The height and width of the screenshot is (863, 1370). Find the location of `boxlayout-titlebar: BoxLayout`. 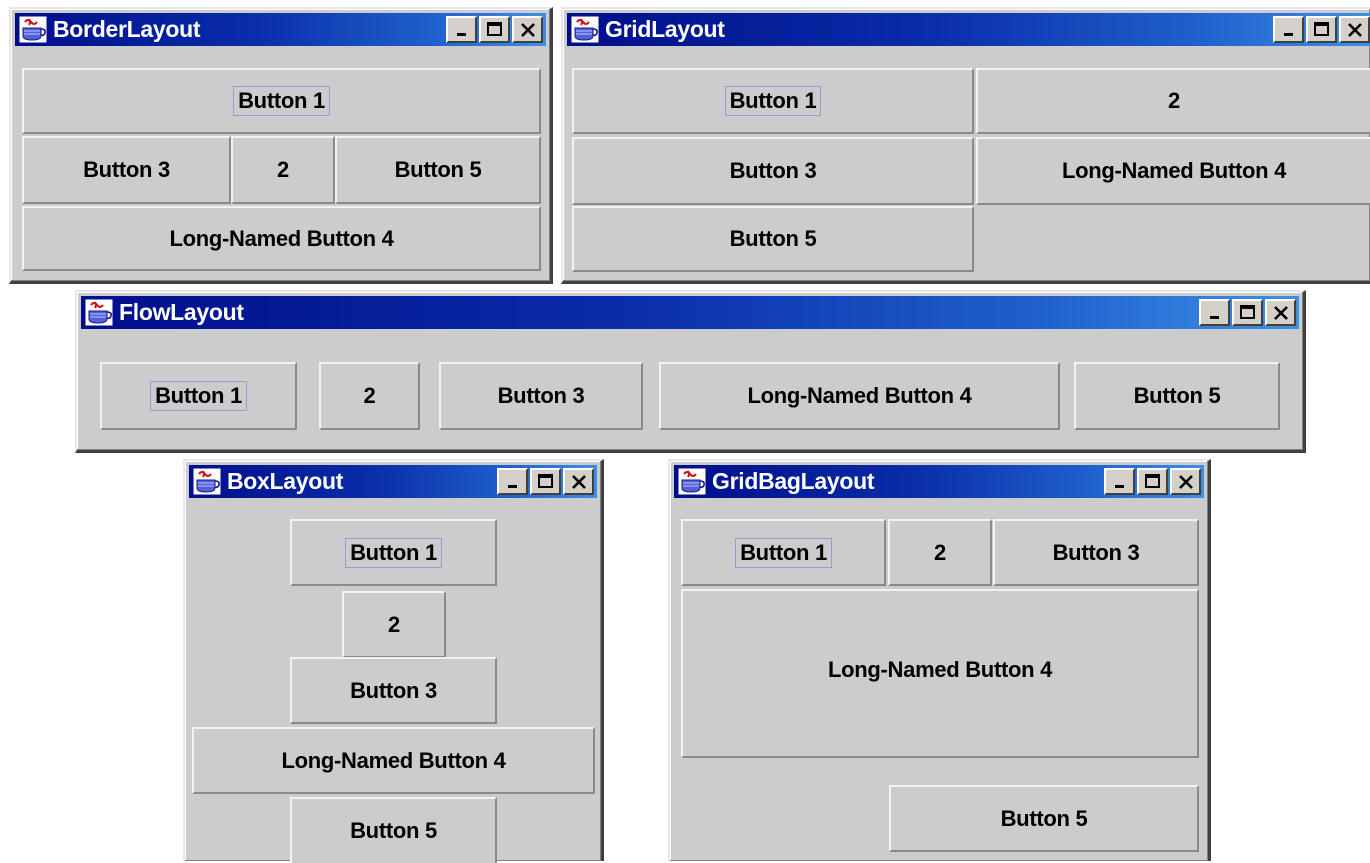

boxlayout-titlebar: BoxLayout is located at coordinates (393, 481).